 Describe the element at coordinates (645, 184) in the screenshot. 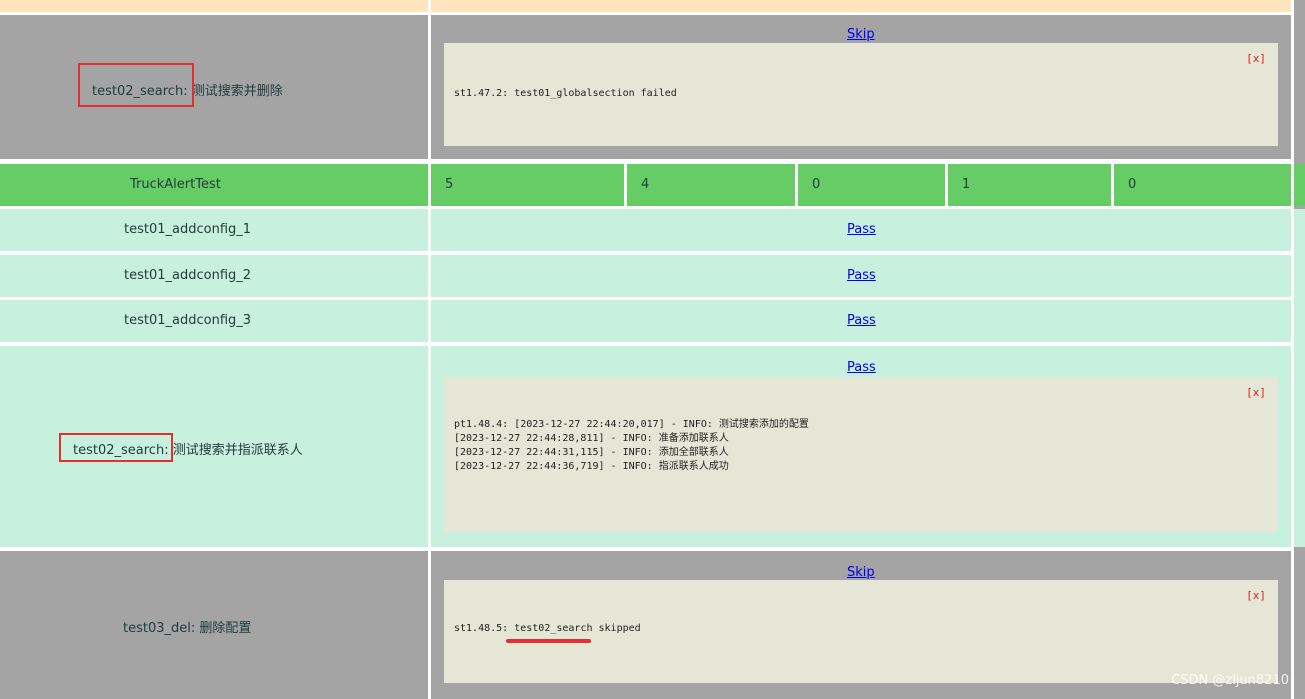

I see `count-pass: 4` at that location.